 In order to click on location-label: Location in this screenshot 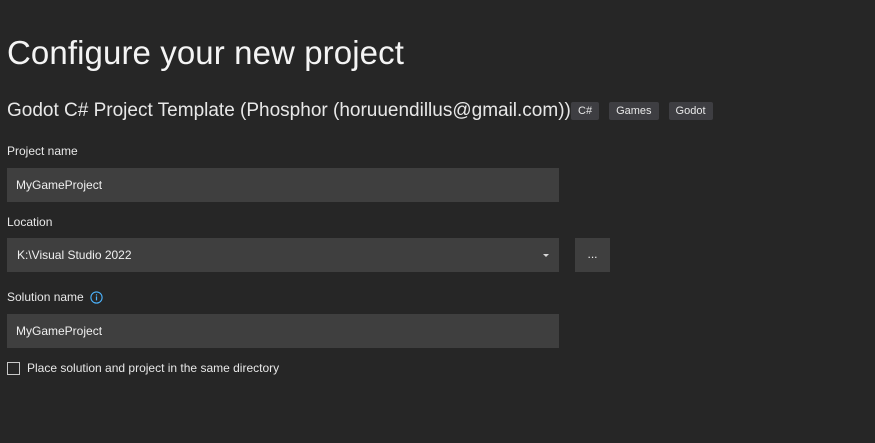, I will do `click(29, 222)`.